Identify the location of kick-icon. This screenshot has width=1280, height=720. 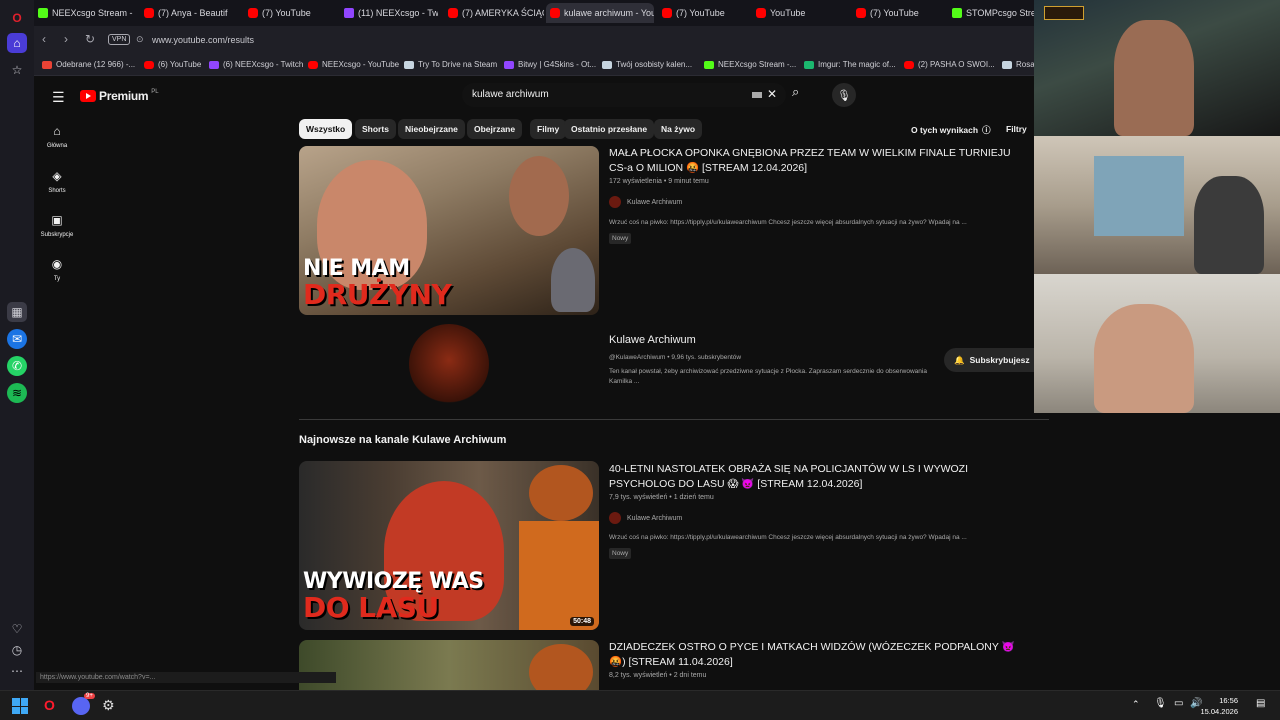
(709, 64).